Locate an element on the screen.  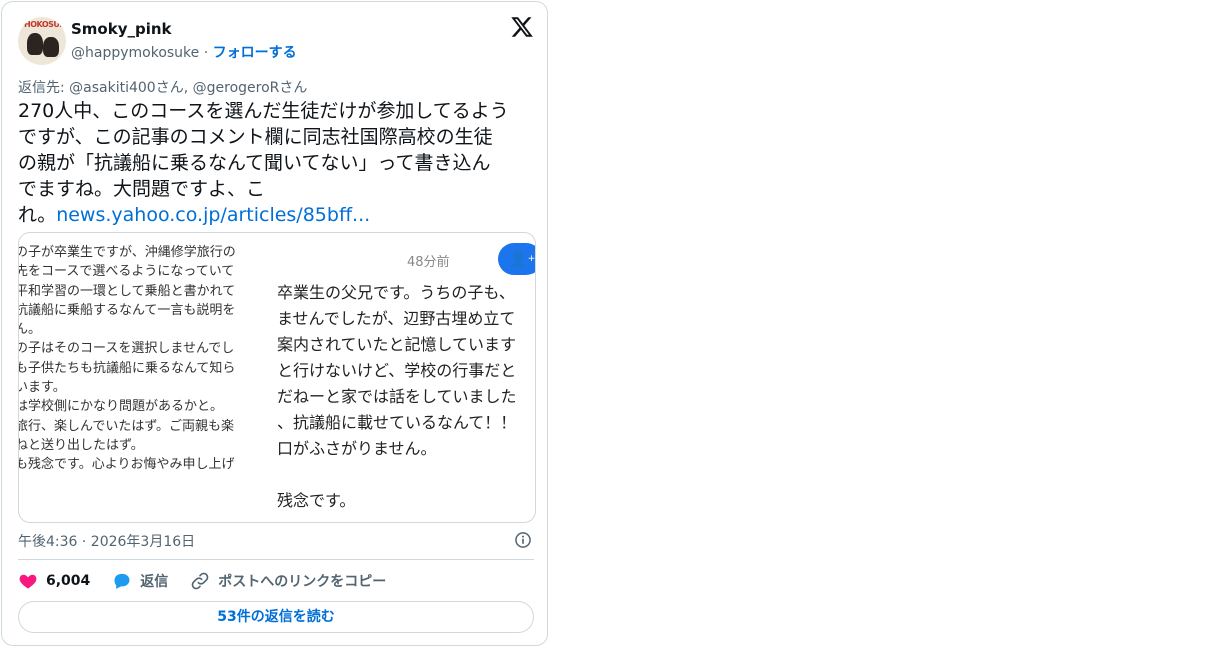
handle-row: @happymokosuke · フォローする is located at coordinates (184, 52).